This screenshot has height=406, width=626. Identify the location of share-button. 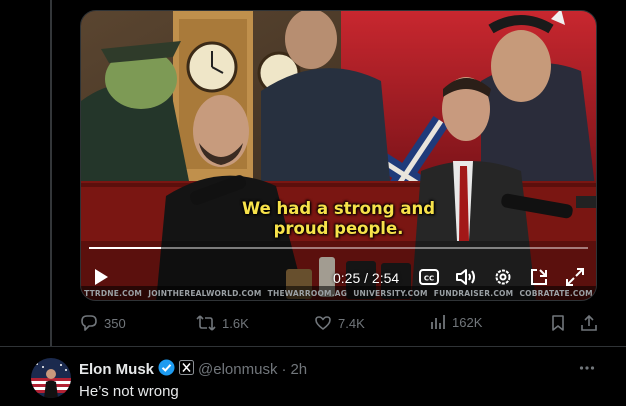
(589, 323).